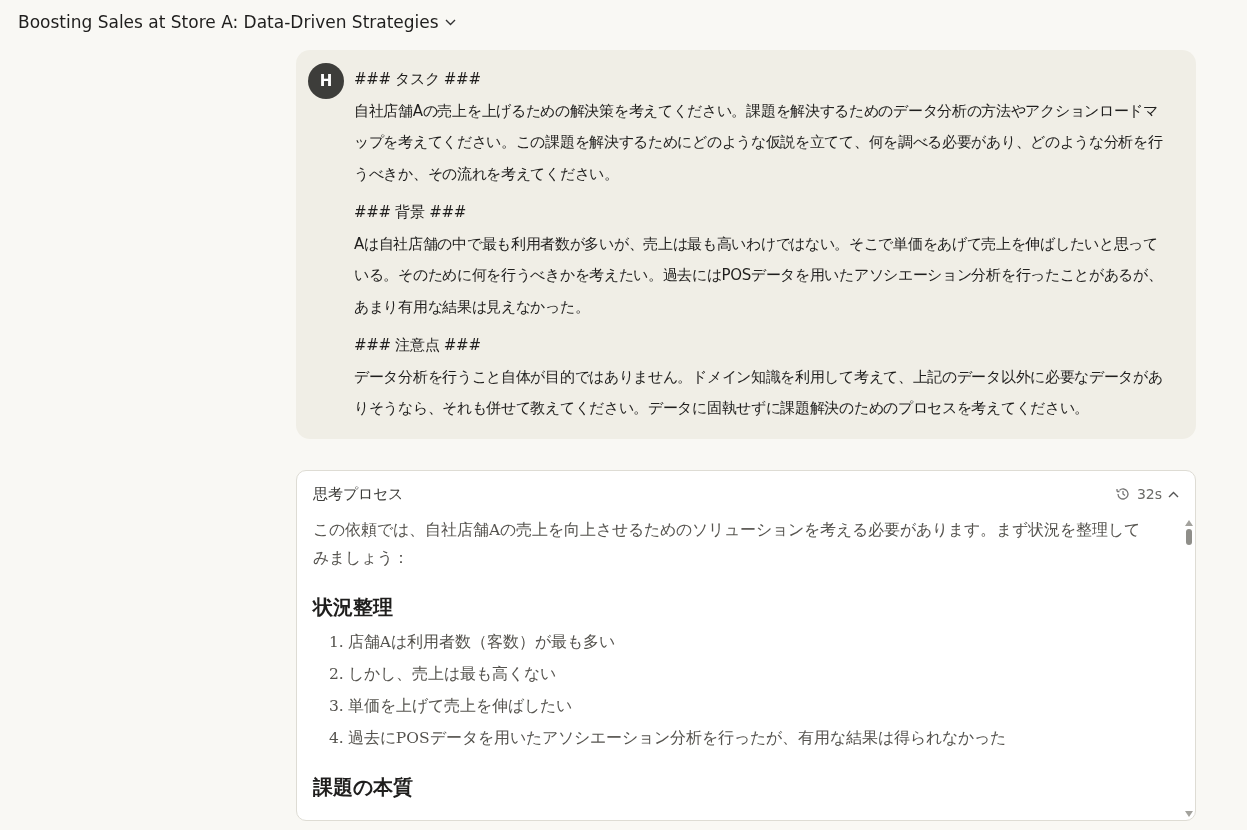 The height and width of the screenshot is (830, 1247). I want to click on clock-icon, so click(1122, 494).